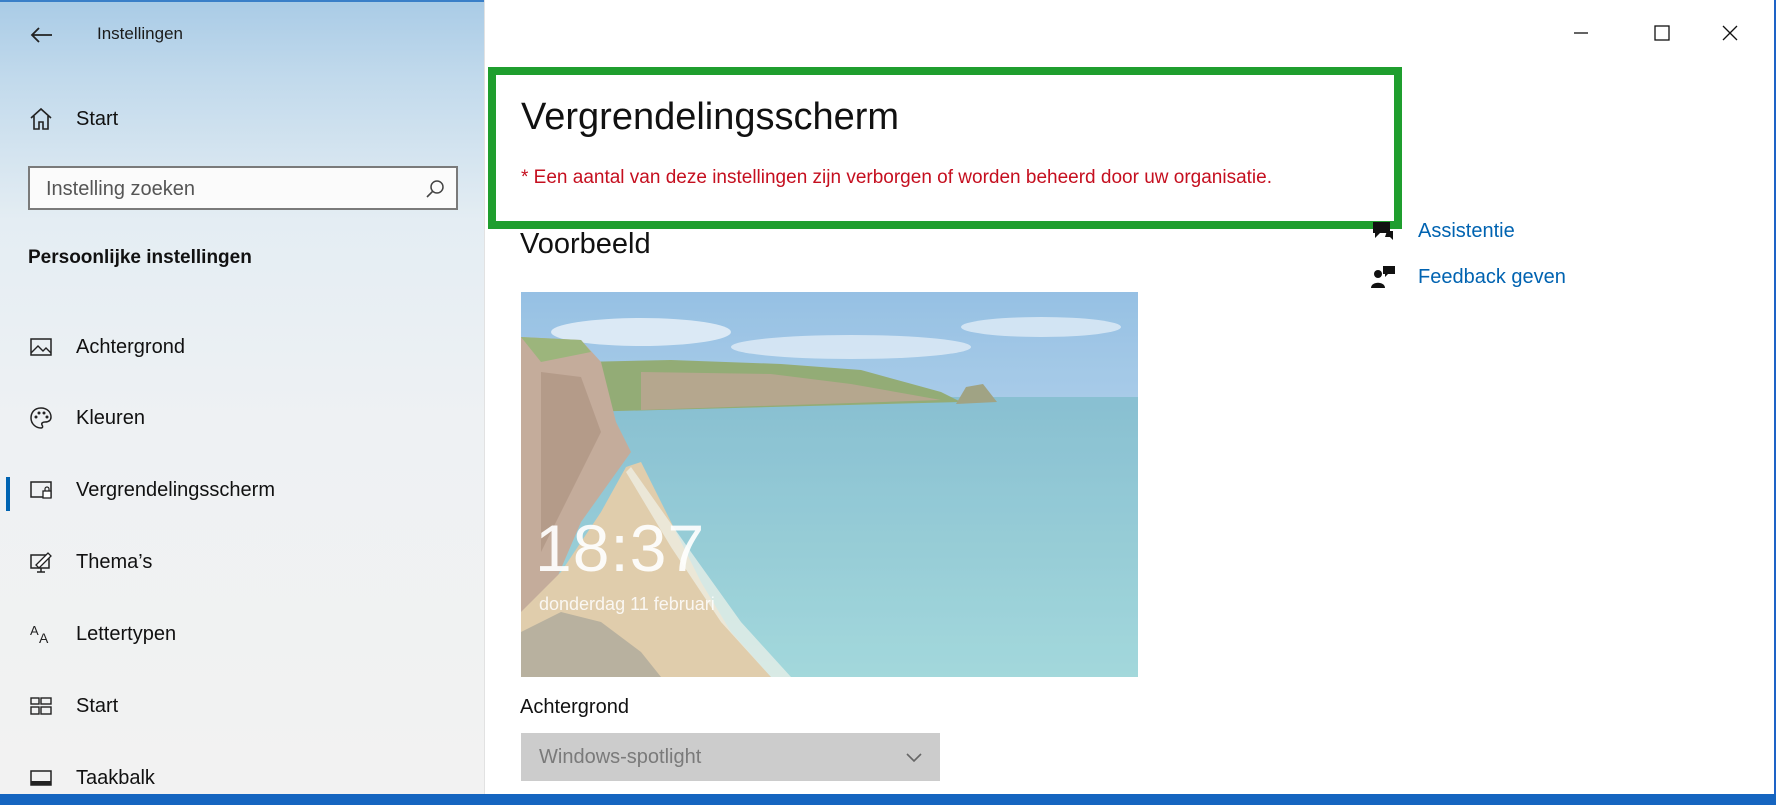 The width and height of the screenshot is (1776, 805). I want to click on minimize-icon, so click(1581, 33).